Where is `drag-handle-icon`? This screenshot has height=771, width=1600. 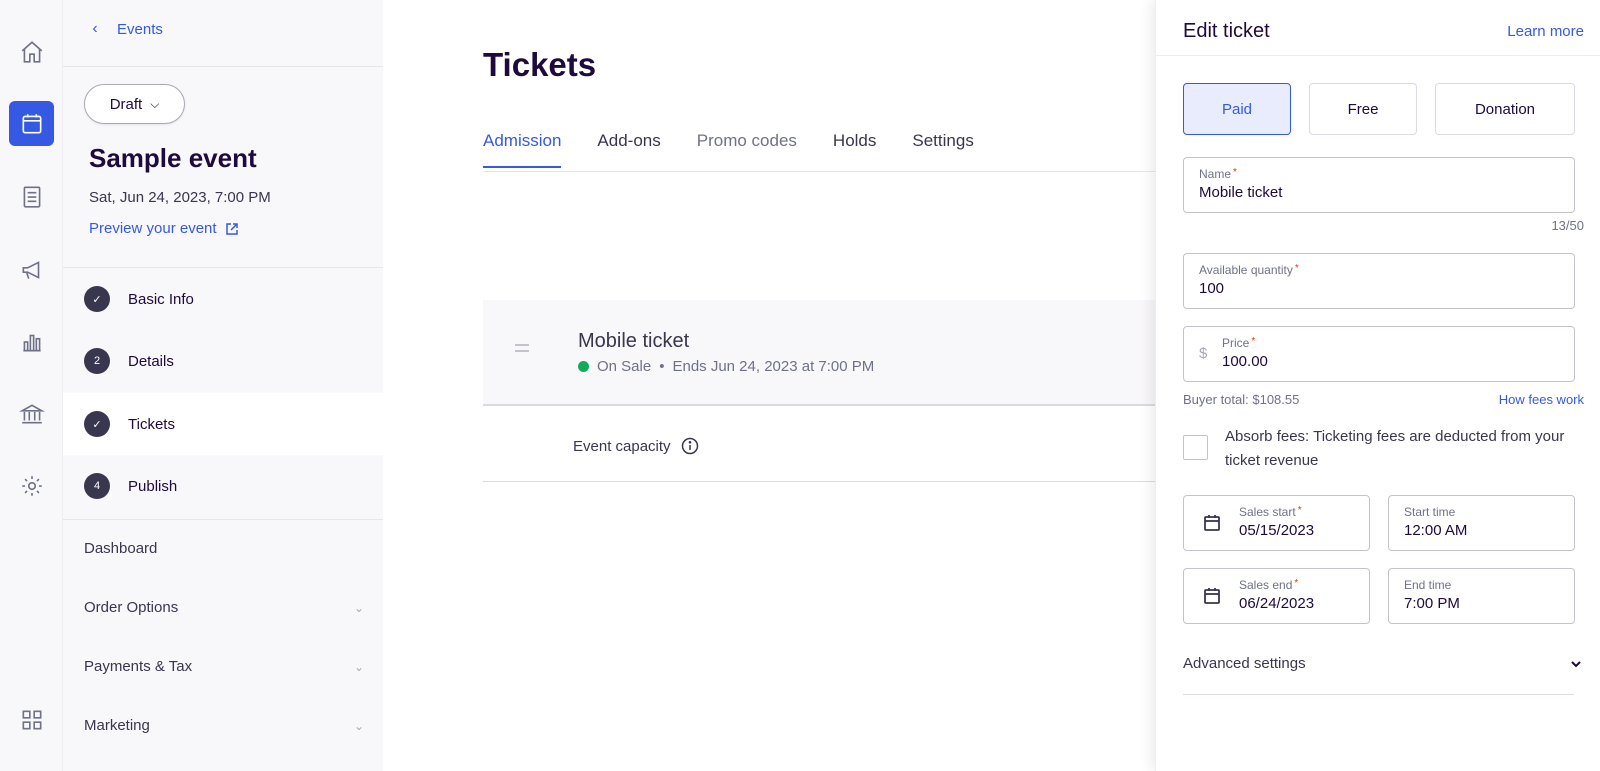 drag-handle-icon is located at coordinates (522, 350).